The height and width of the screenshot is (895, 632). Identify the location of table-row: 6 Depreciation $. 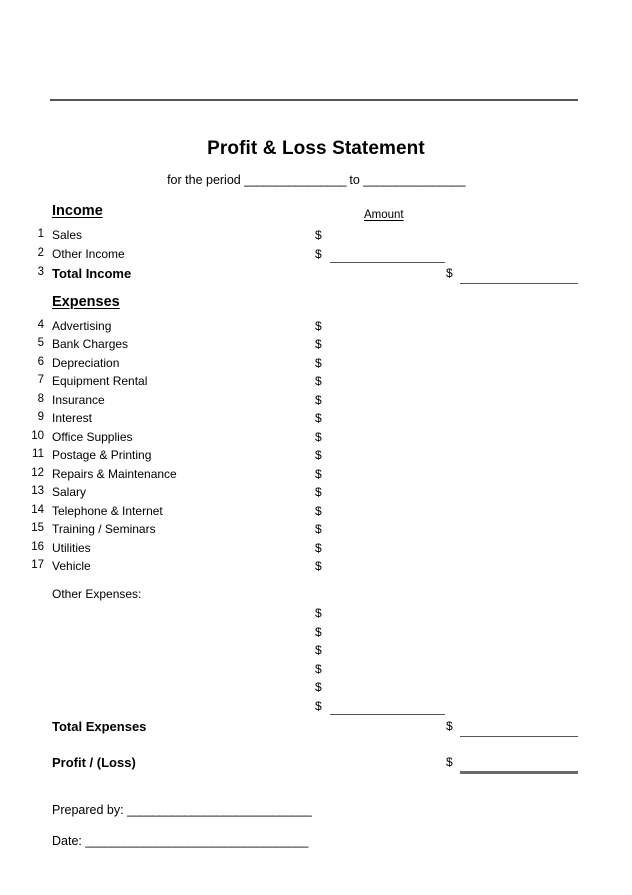
(316, 365).